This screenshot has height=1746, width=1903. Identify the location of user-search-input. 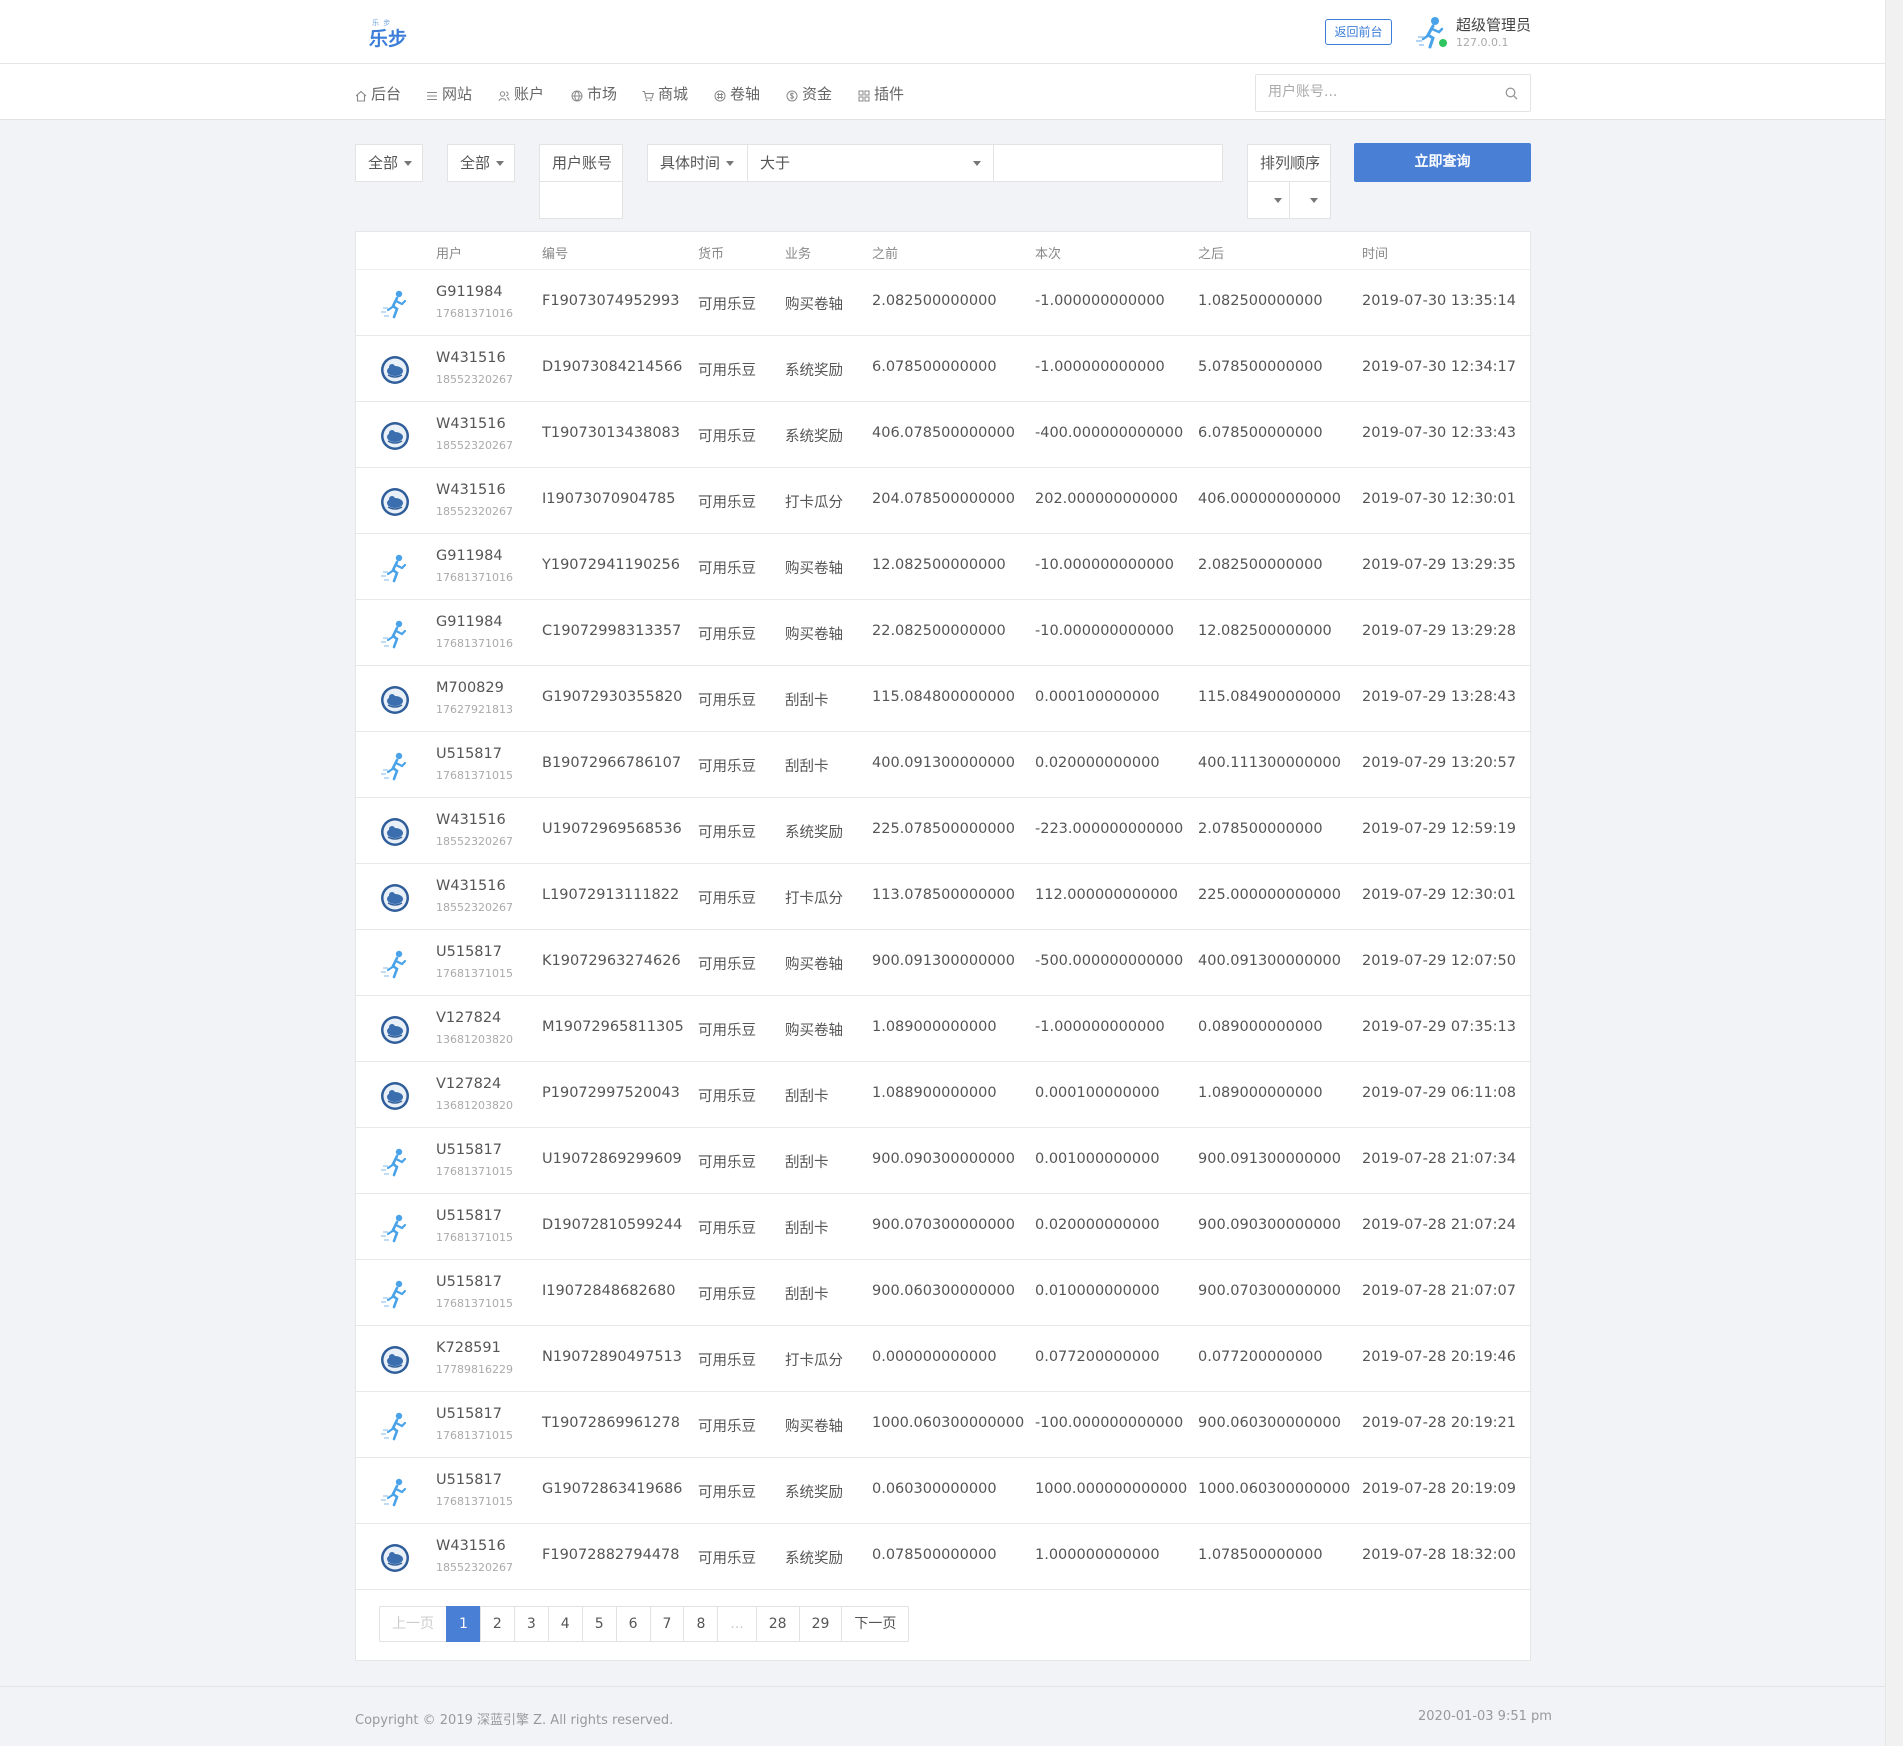
(1378, 92).